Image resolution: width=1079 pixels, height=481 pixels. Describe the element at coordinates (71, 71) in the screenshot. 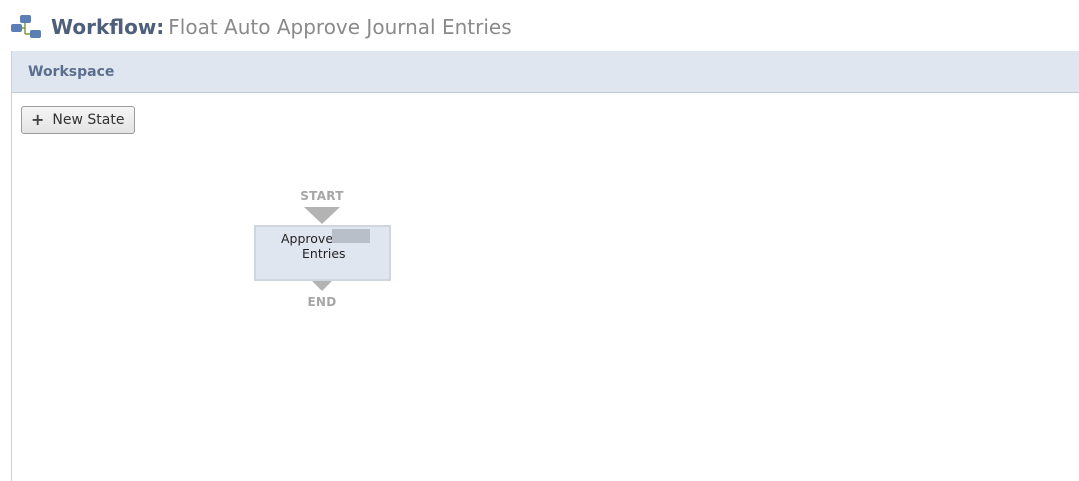

I see `workspace-title: Workspace` at that location.